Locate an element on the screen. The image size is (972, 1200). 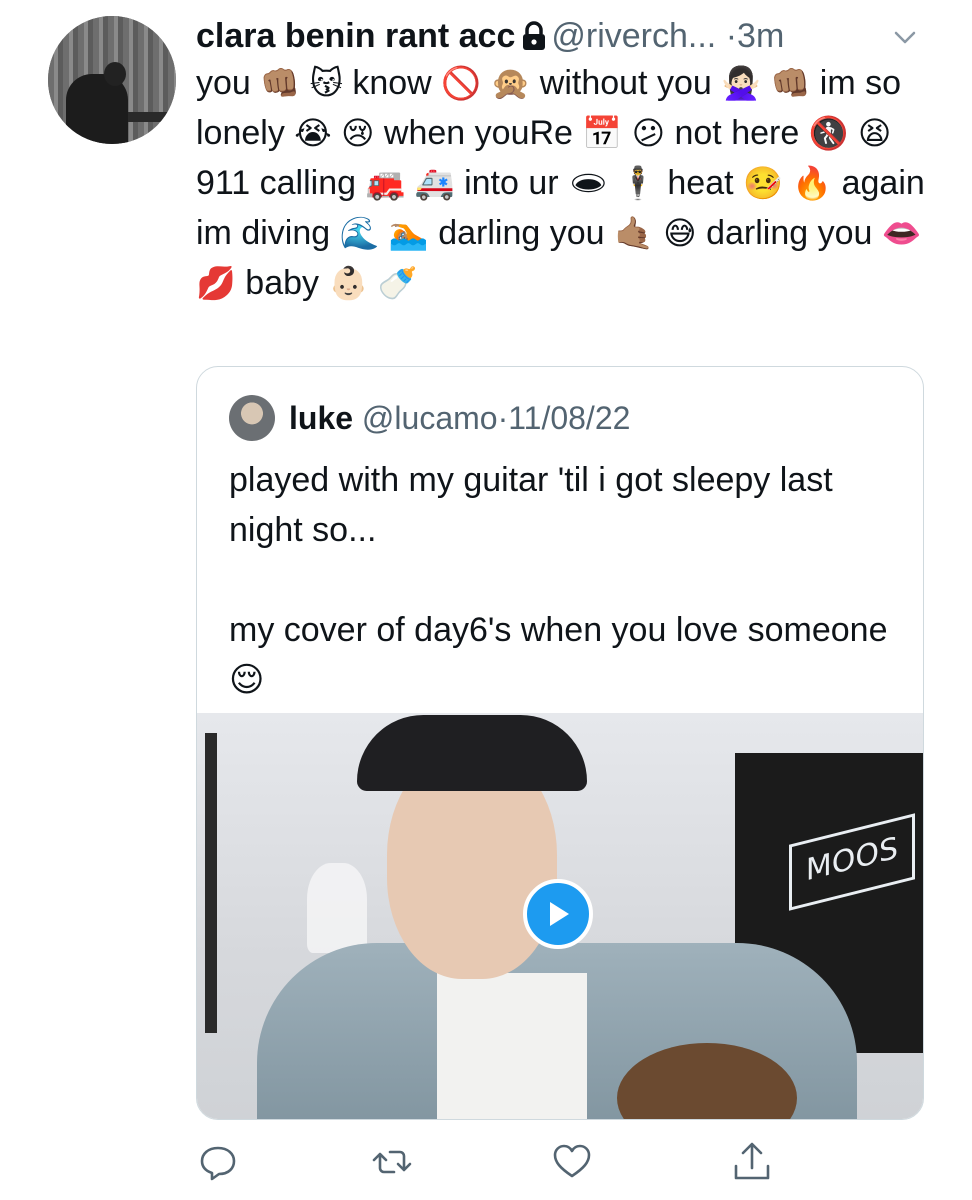
tweet-emoji: 😢 is located at coordinates (358, 133).